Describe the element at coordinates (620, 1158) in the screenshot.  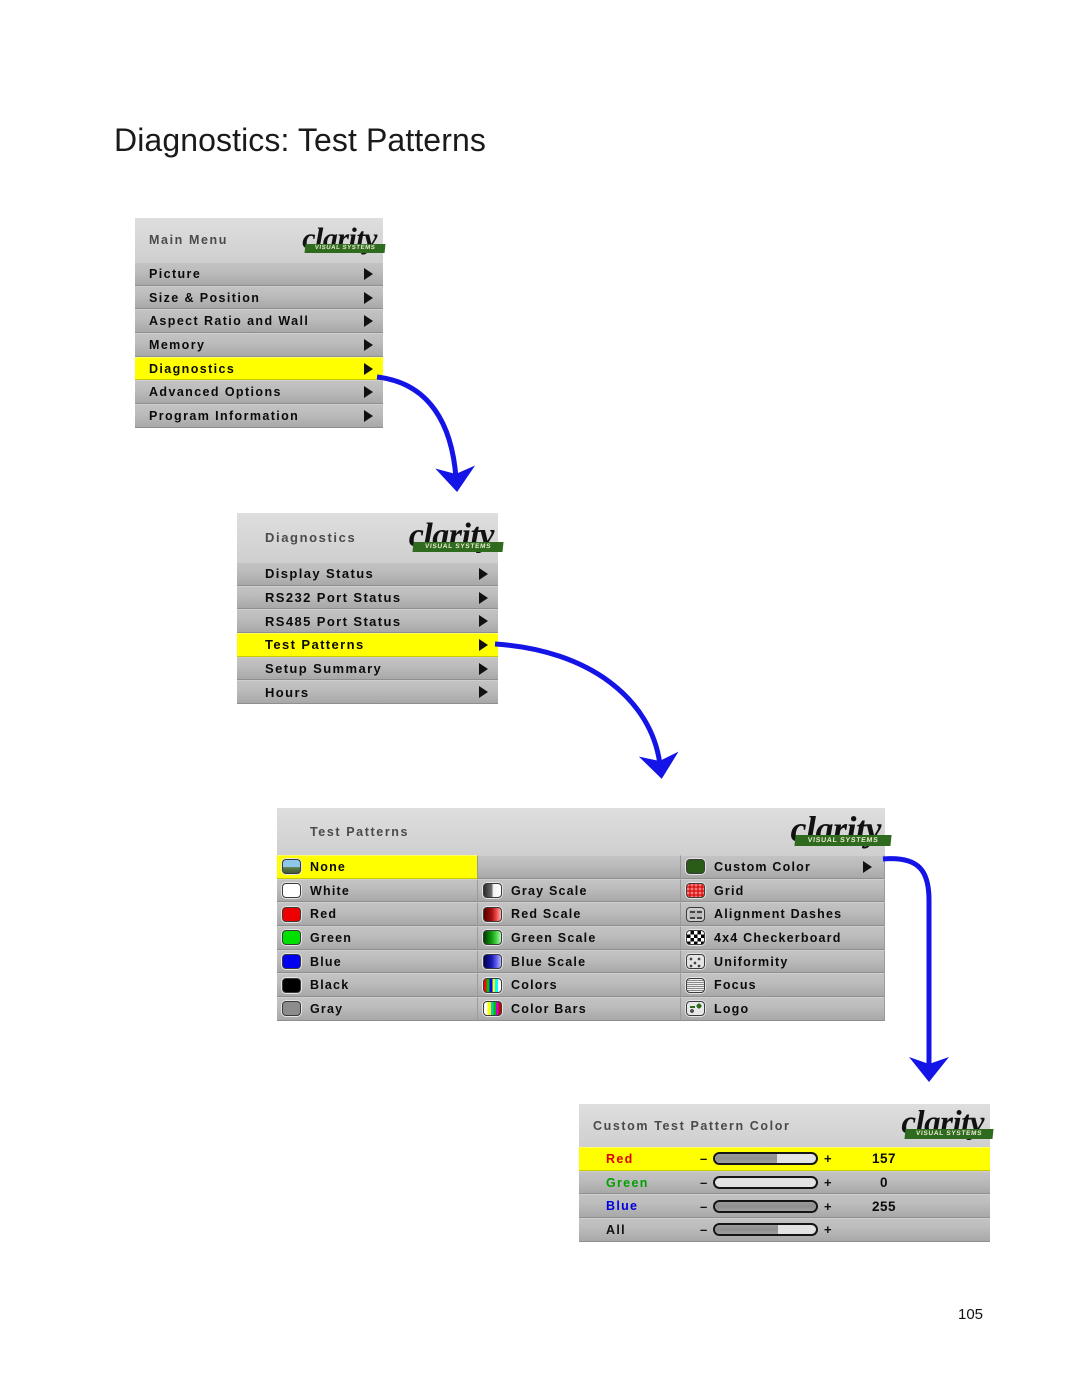
I see `custom-color-label-red: Red` at that location.